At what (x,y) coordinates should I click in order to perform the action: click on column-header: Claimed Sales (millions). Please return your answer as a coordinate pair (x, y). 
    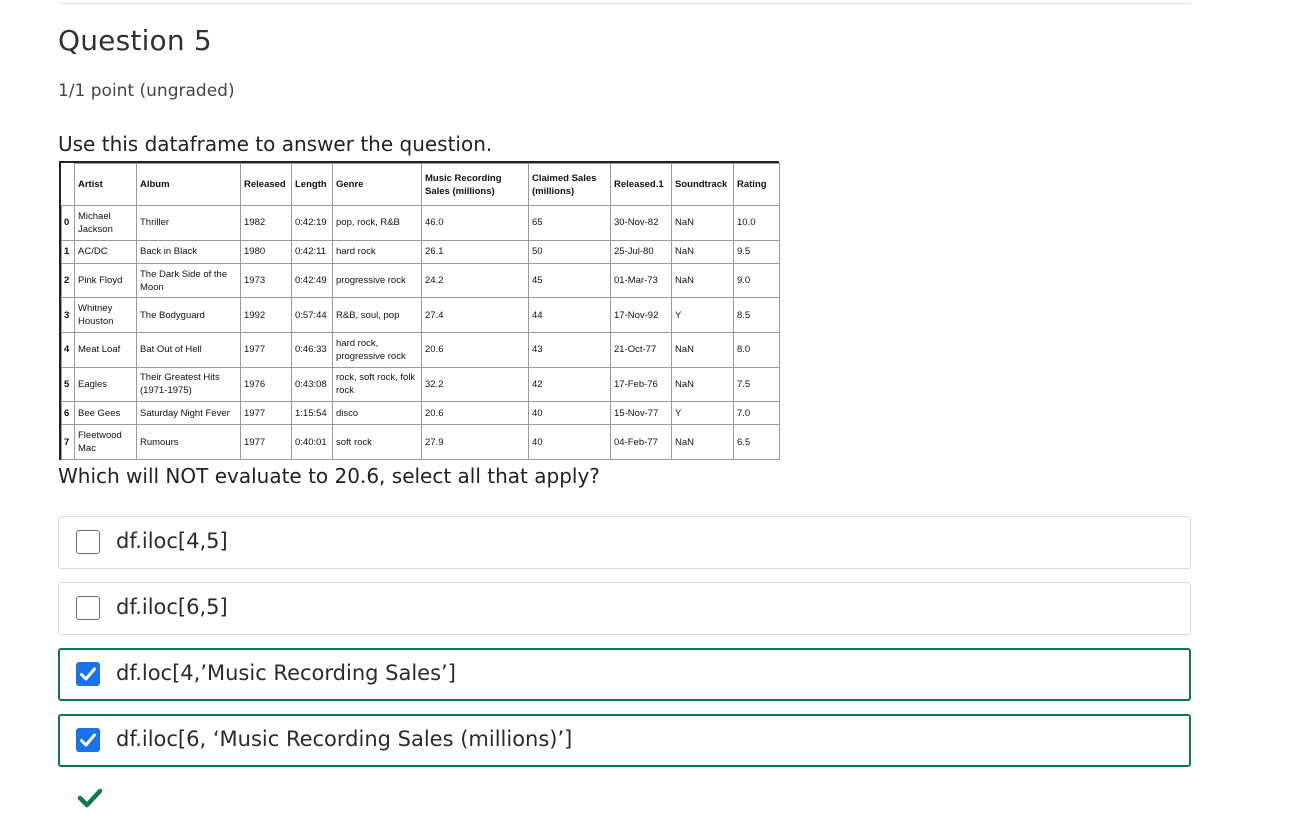
    Looking at the image, I should click on (569, 184).